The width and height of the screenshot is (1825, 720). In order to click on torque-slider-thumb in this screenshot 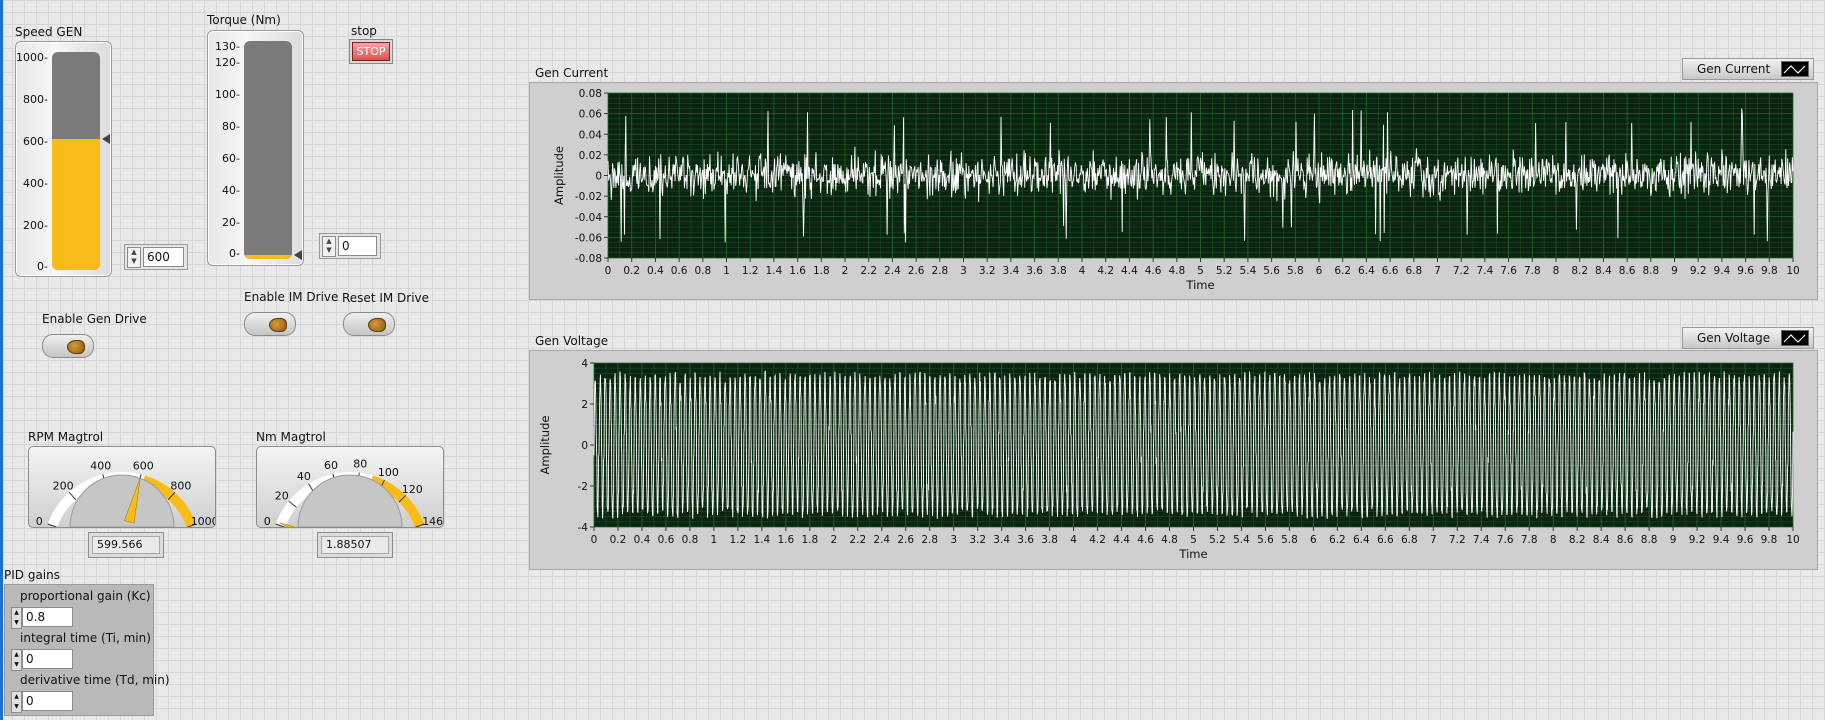, I will do `click(298, 255)`.